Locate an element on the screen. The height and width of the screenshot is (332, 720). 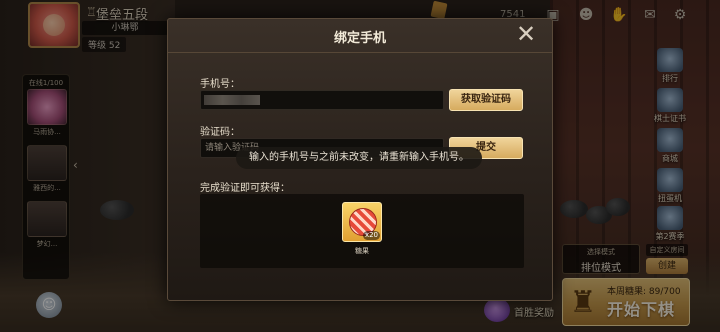
code-label: 验证码： is located at coordinates (220, 132).